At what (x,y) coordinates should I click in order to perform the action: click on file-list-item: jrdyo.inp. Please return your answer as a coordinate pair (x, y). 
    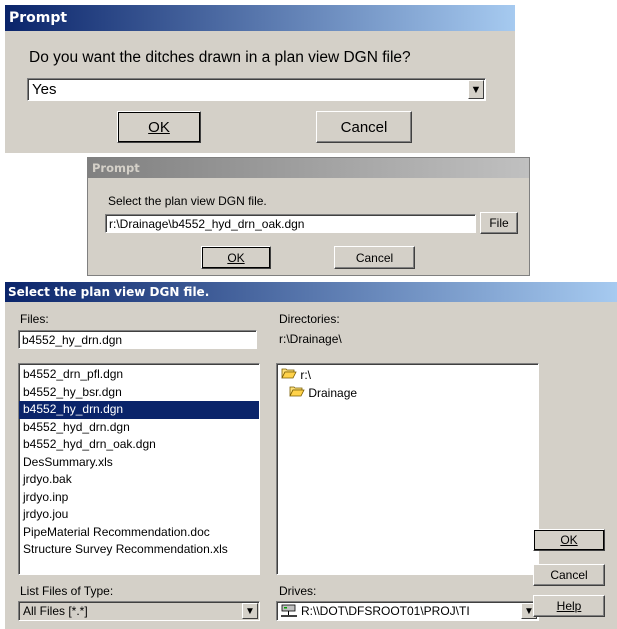
    Looking at the image, I should click on (139, 498).